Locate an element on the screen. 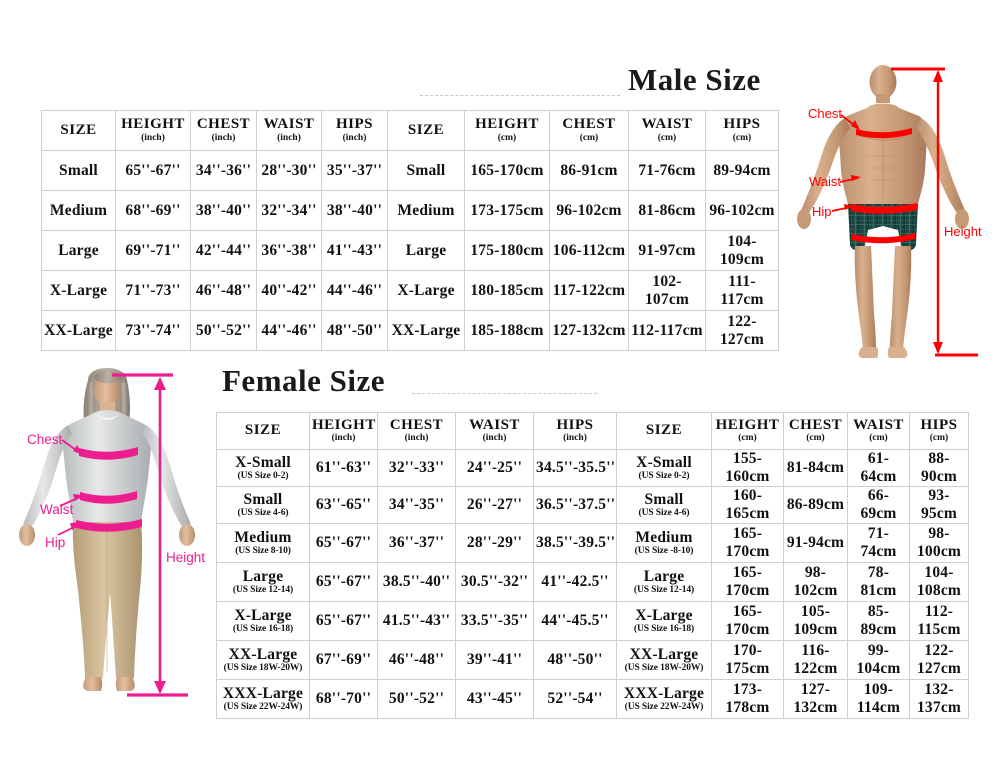 The height and width of the screenshot is (769, 1000). male-height-cm: 180-185cm is located at coordinates (507, 290).